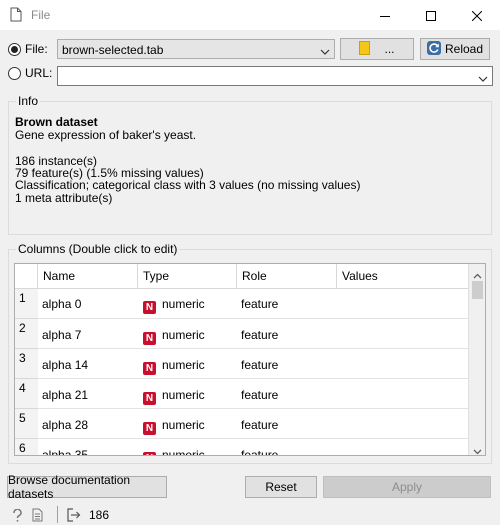 The image size is (500, 525). I want to click on file-icon, so click(16, 16).